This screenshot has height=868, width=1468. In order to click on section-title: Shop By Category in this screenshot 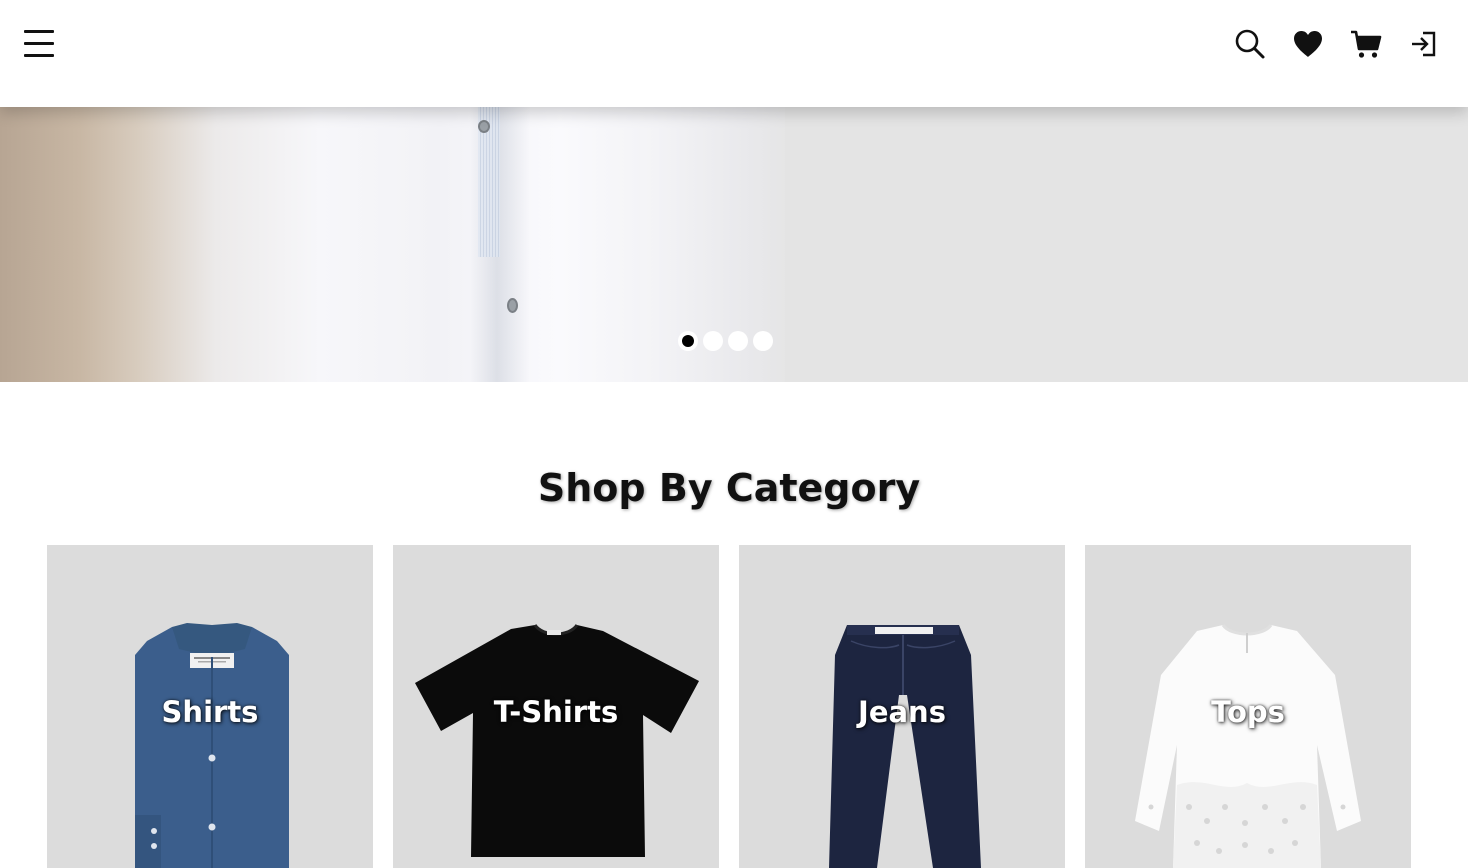, I will do `click(729, 488)`.